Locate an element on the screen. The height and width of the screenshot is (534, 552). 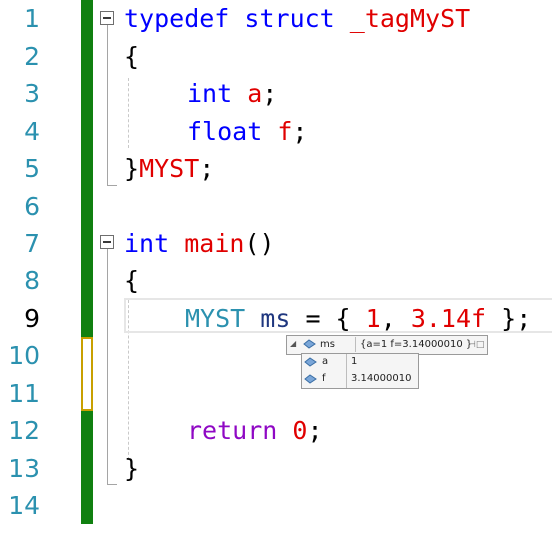
code-line-5: }MYST; is located at coordinates (169, 168).